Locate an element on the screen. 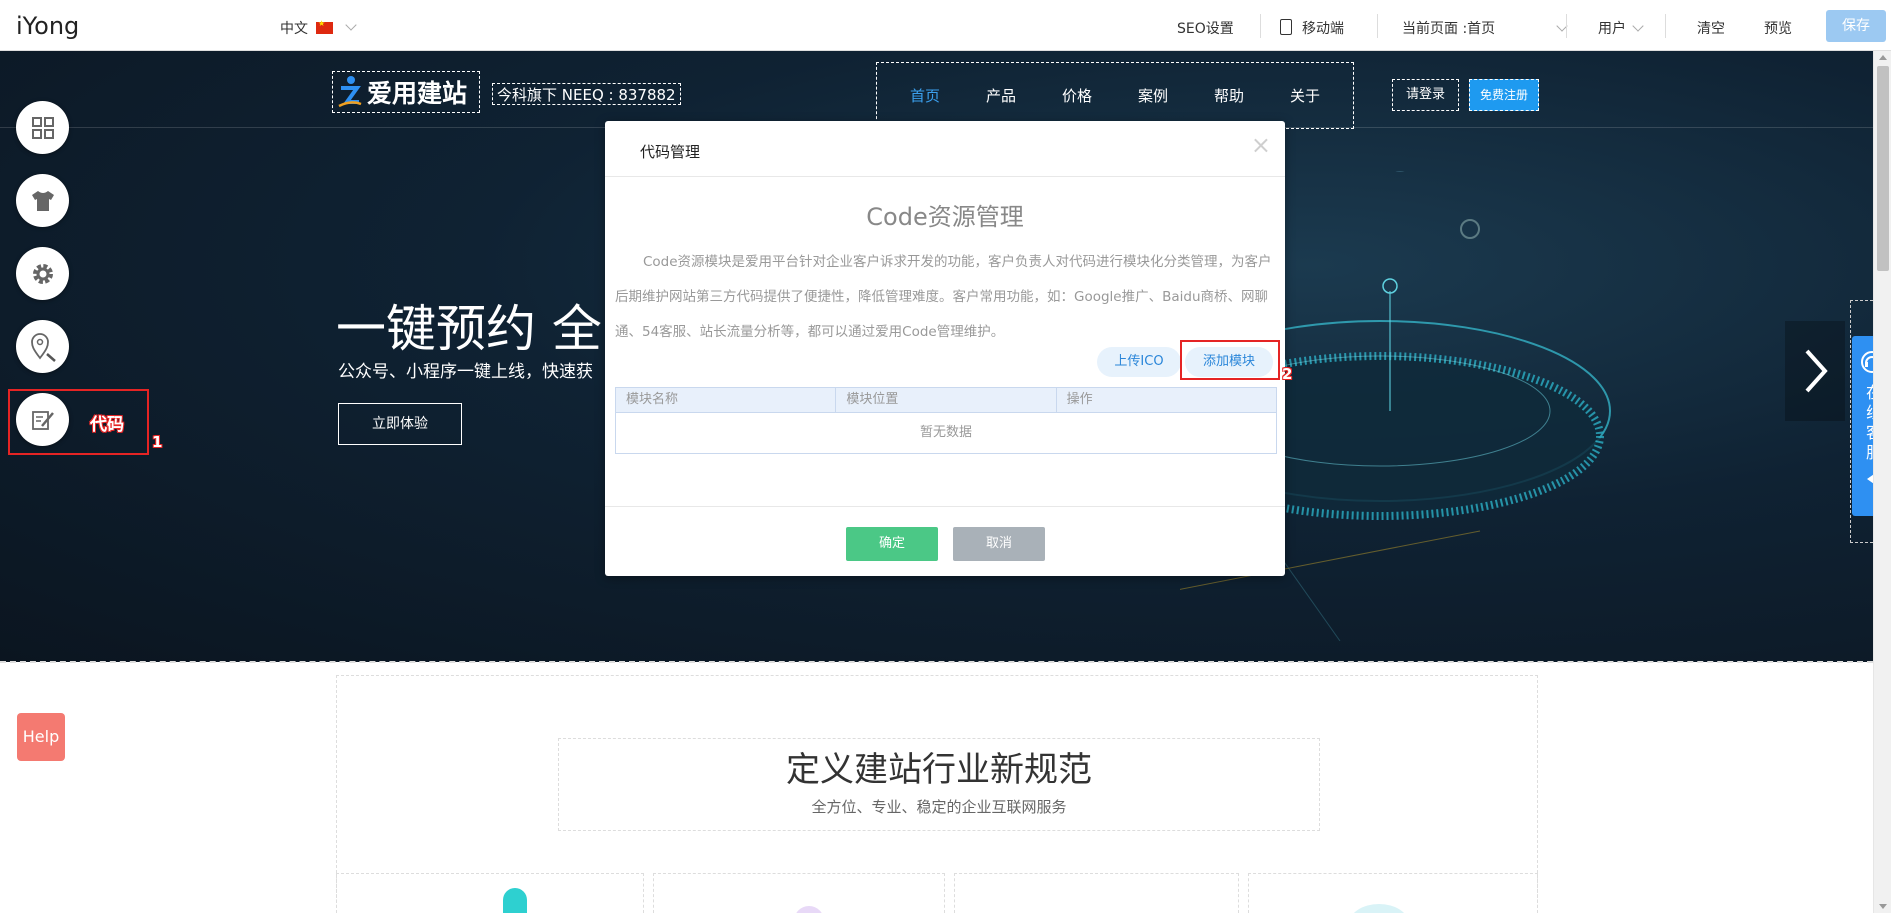 This screenshot has height=913, width=1891. close-icon: × is located at coordinates (1261, 145).